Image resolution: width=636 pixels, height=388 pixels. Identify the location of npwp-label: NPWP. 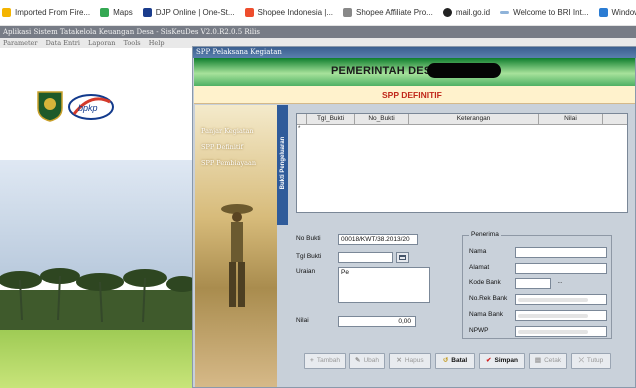
(479, 330).